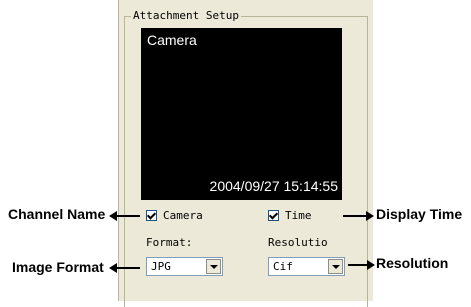  I want to click on callout-display-time: Display Time, so click(419, 214).